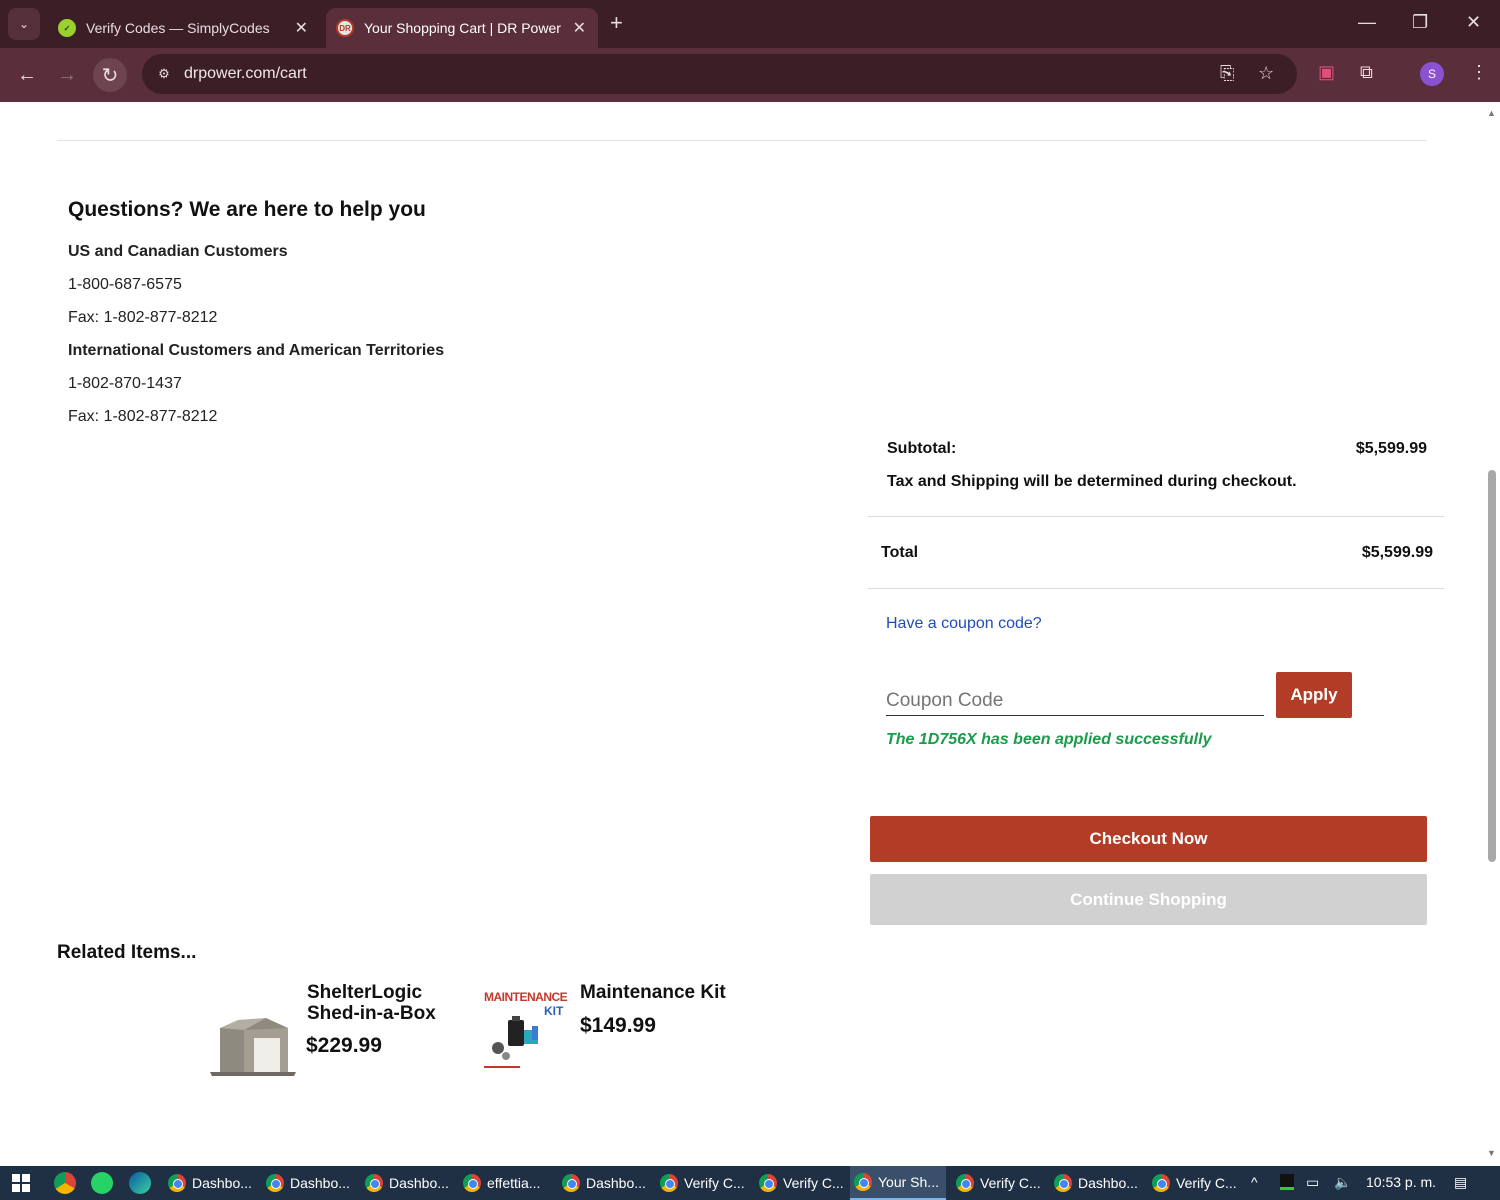 This screenshot has width=1500, height=1200. Describe the element at coordinates (143, 416) in the screenshot. I see `intl-fax: Fax: 1-802-877-8212` at that location.